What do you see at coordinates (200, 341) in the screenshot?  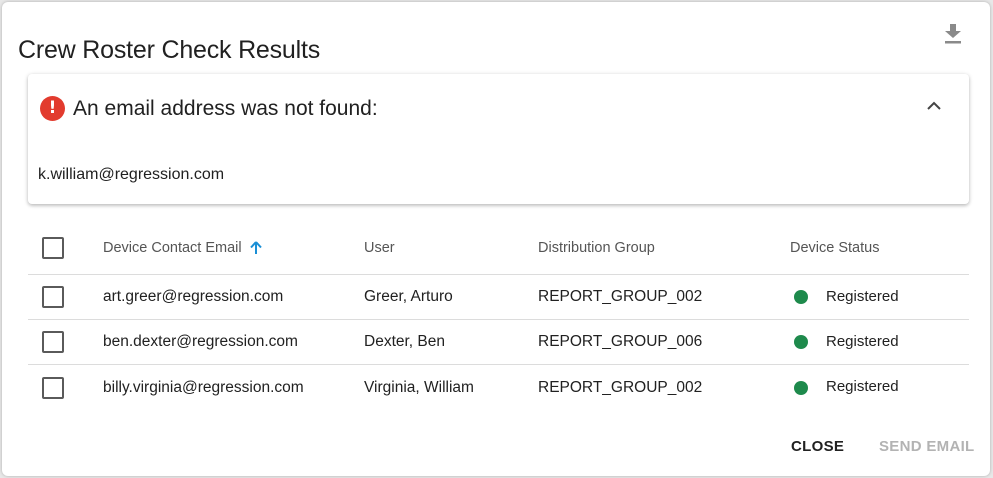 I see `row-email: ben.dexter@regression.com` at bounding box center [200, 341].